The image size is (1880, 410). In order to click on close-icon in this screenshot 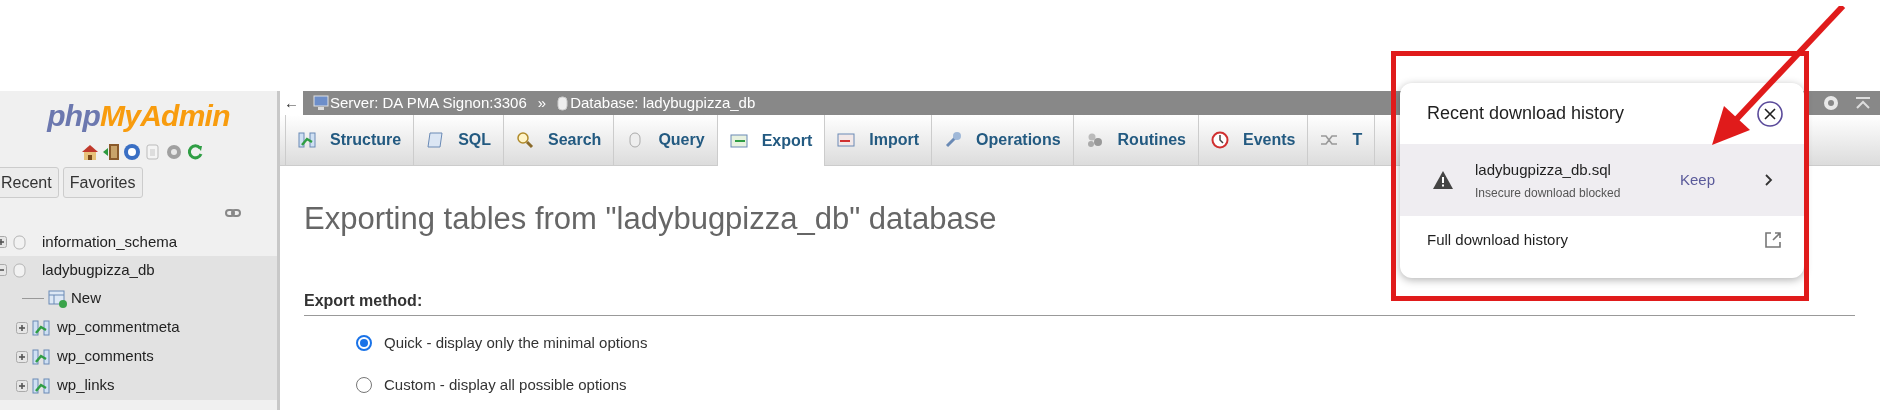, I will do `click(1770, 113)`.